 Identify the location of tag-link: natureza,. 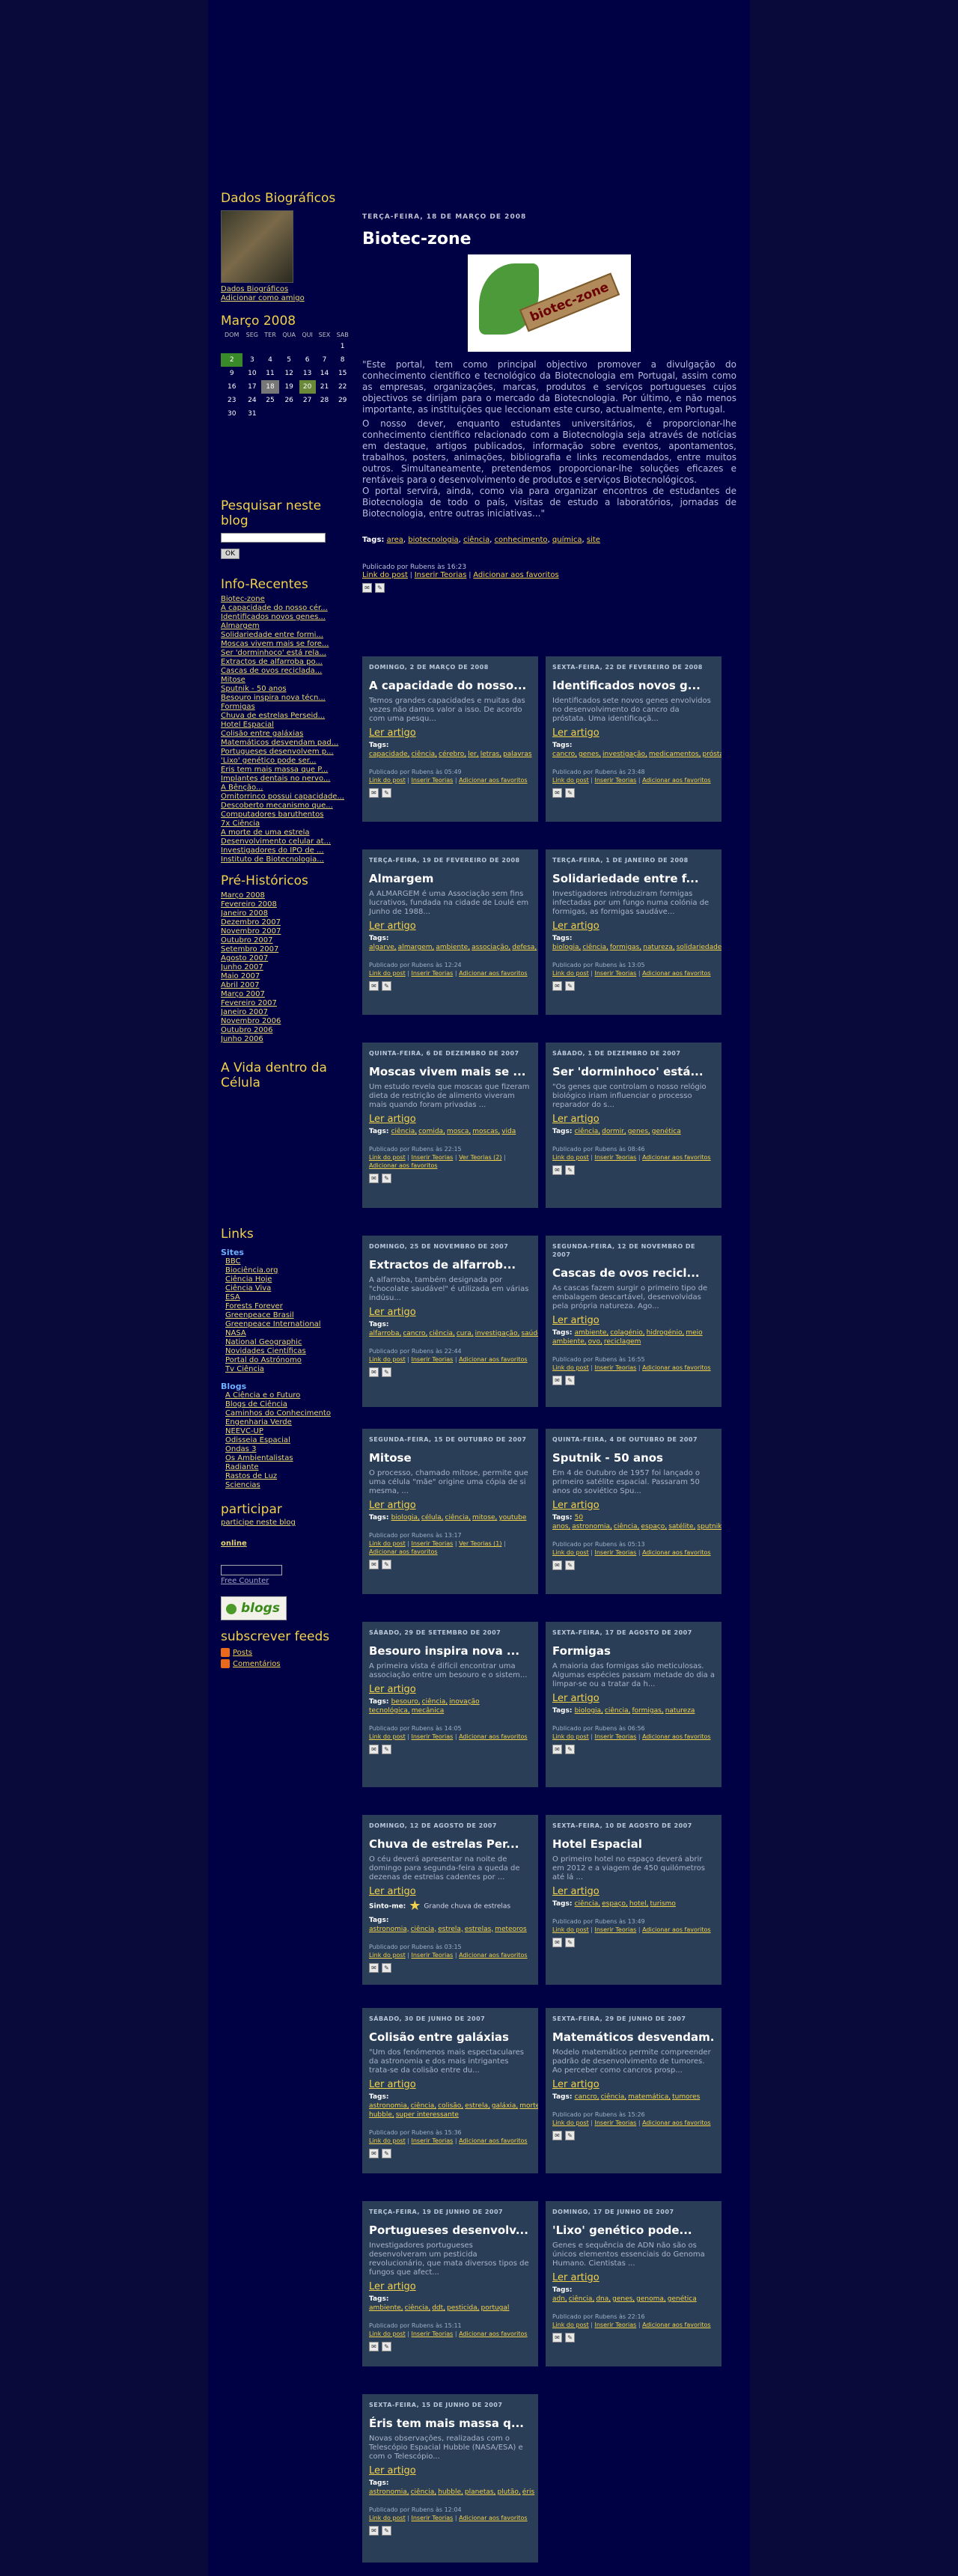
(659, 948).